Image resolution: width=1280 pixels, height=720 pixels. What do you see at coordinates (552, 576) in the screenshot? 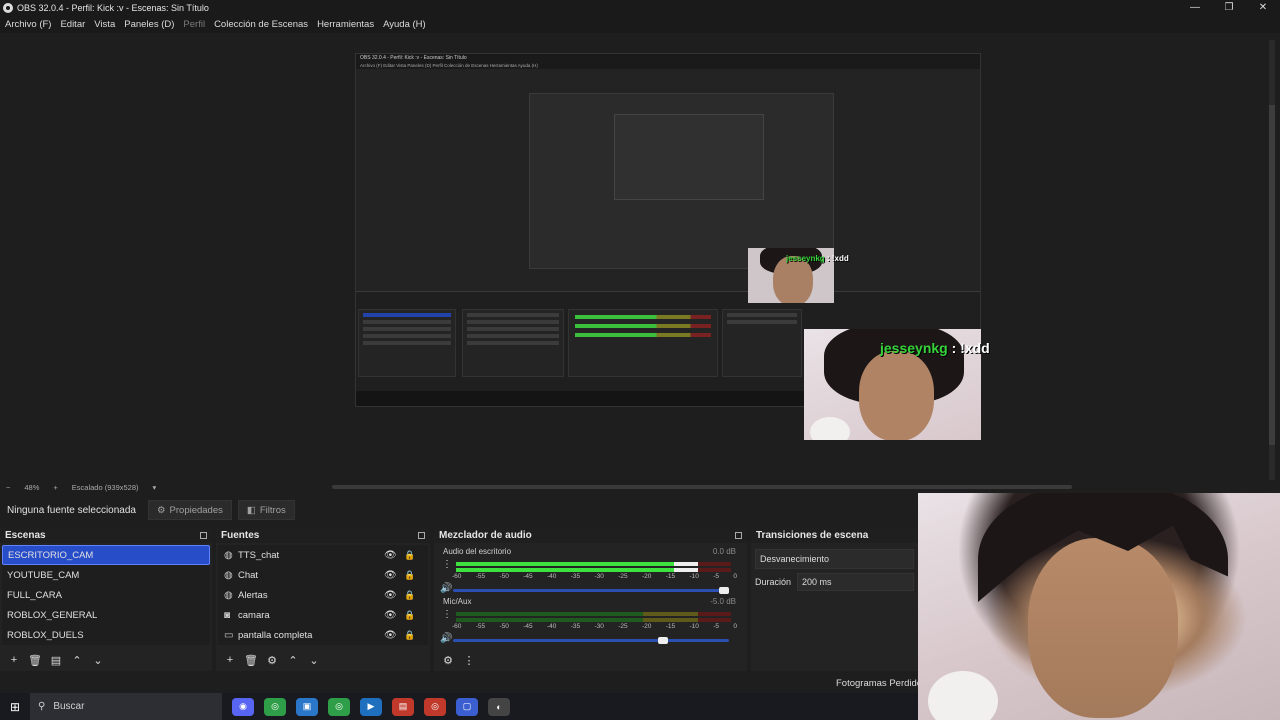
I see `meter-tick-label: -40` at bounding box center [552, 576].